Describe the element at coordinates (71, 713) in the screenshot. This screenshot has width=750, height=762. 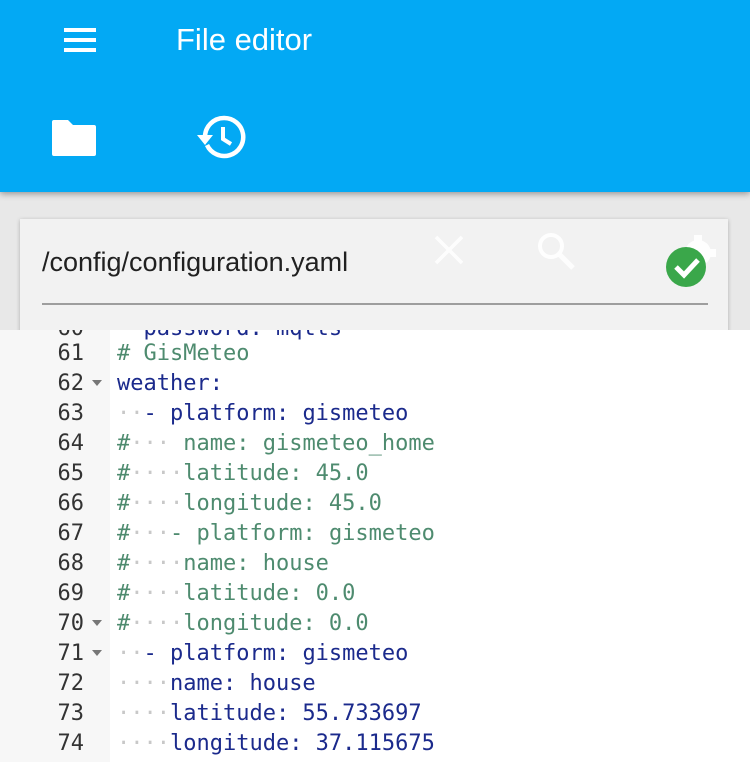
I see `line-number: 73` at that location.